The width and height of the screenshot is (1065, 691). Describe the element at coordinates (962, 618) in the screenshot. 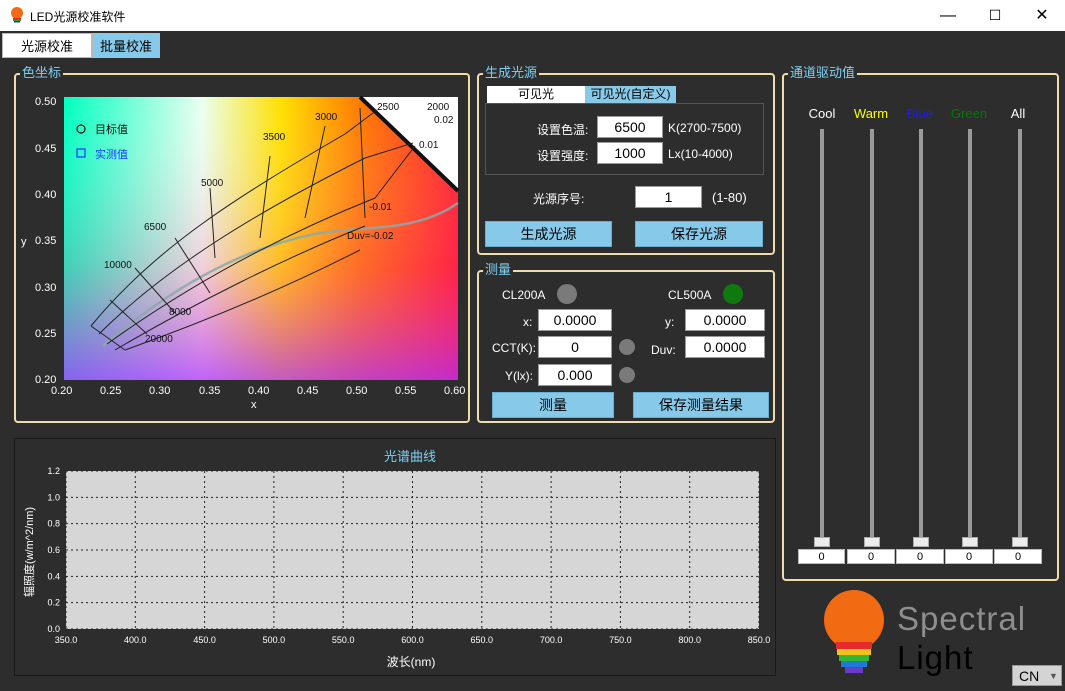

I see `brand-text-spectral: Spectral` at that location.